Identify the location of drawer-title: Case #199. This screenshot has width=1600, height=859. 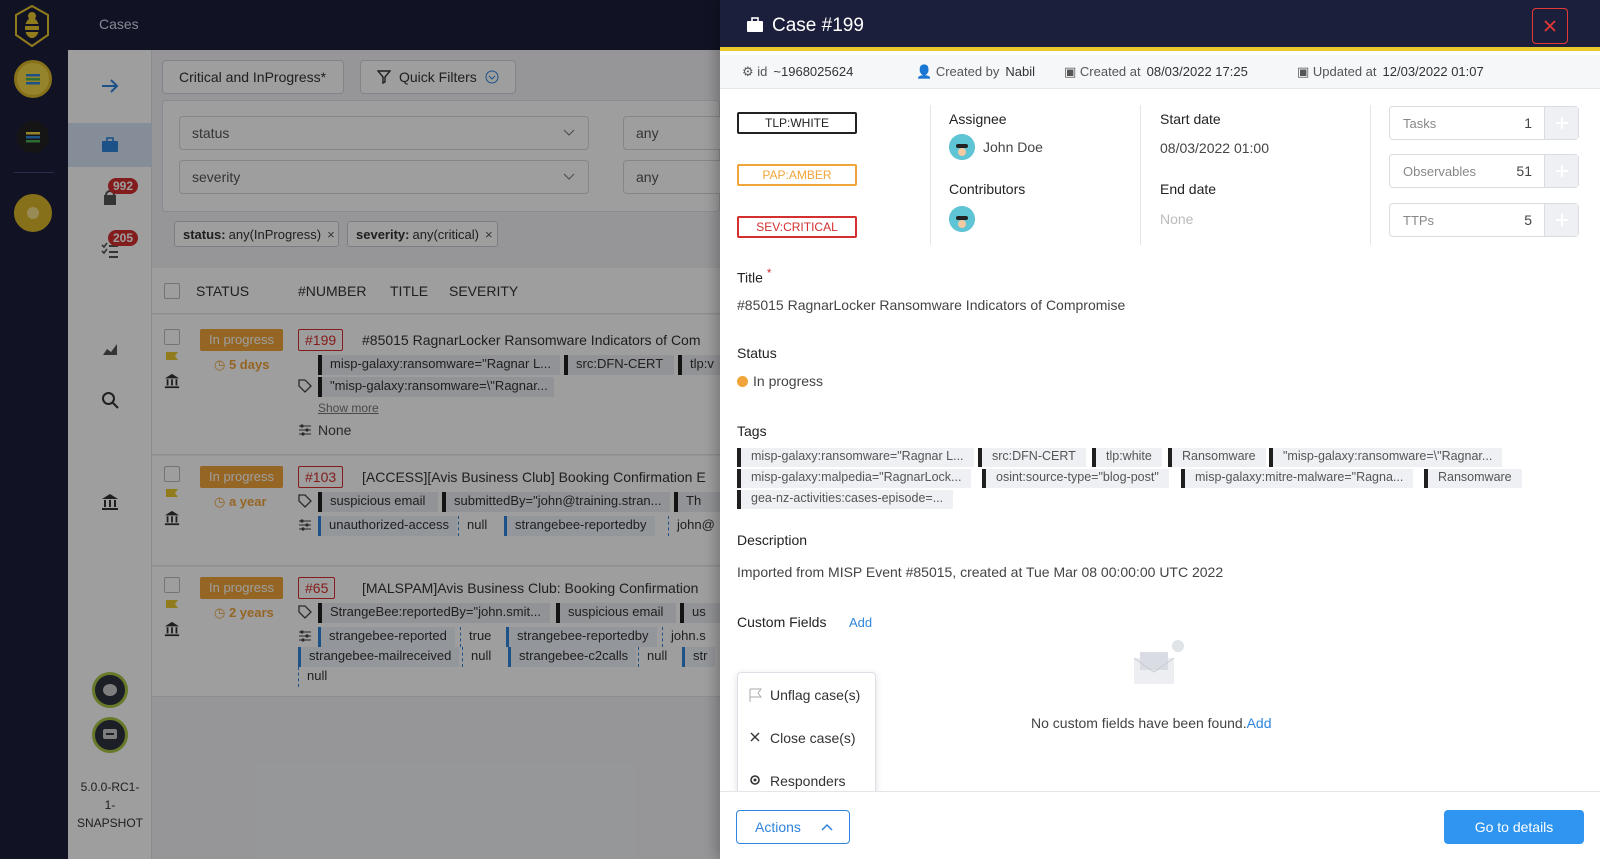
(818, 25).